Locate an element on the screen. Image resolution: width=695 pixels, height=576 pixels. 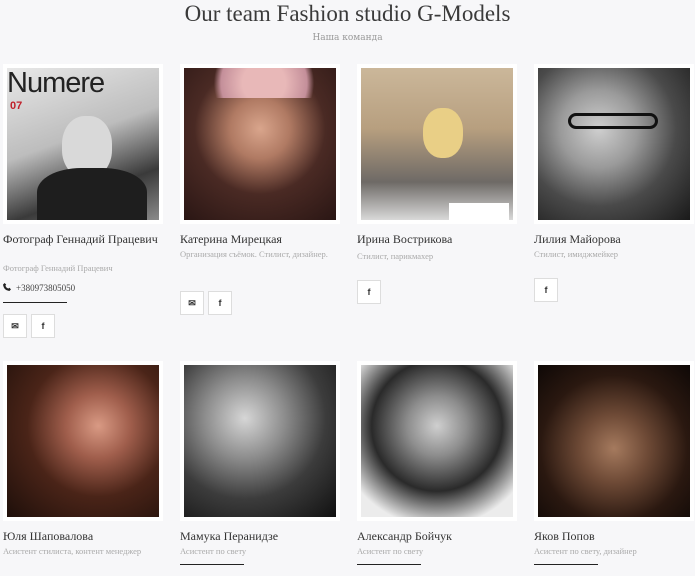
member-name: Мамука Перанидзе is located at coordinates (229, 536).